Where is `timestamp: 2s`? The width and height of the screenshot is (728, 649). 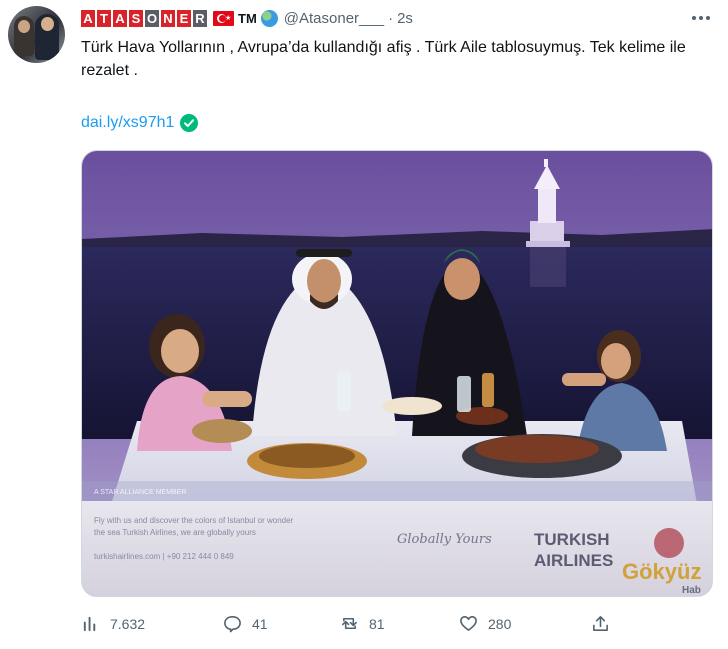 timestamp: 2s is located at coordinates (405, 18).